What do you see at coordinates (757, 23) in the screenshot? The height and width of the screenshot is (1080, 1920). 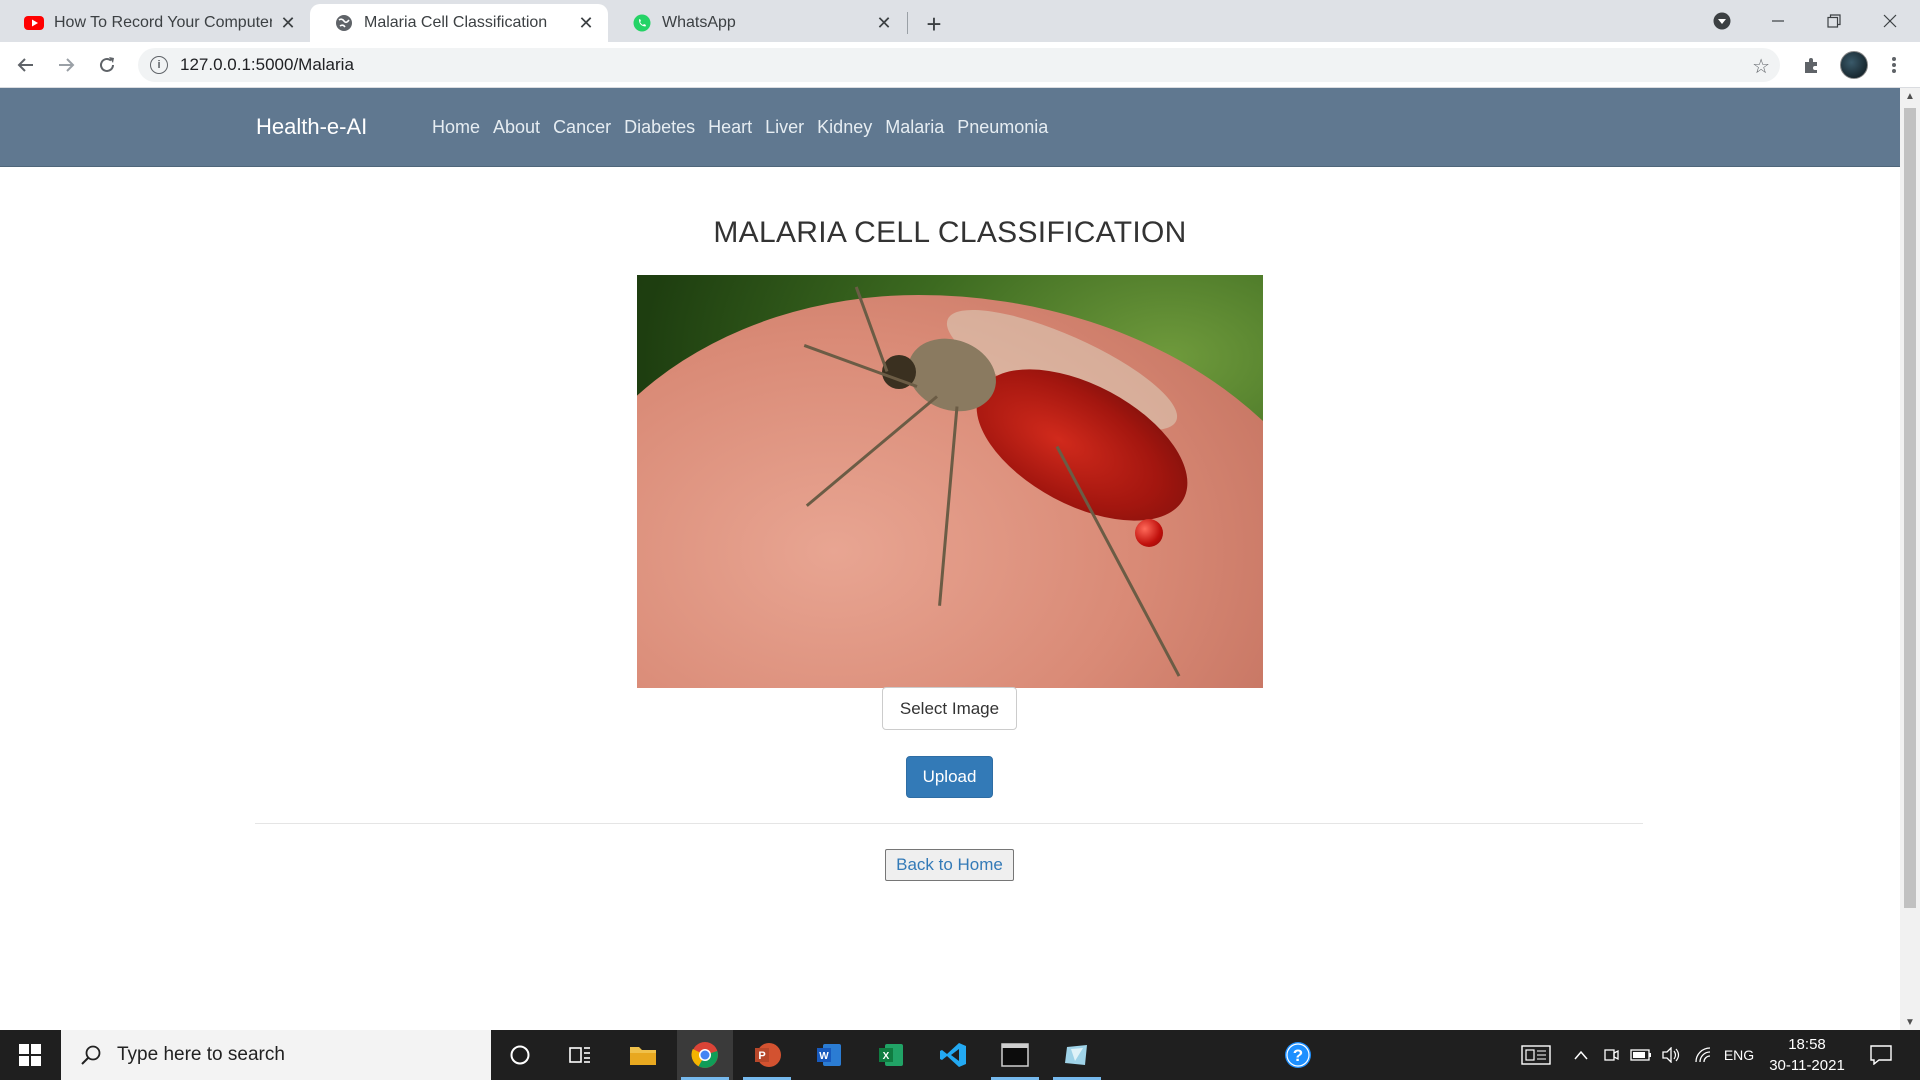 I see `tab-whatsapp: WhatsApp ✕` at bounding box center [757, 23].